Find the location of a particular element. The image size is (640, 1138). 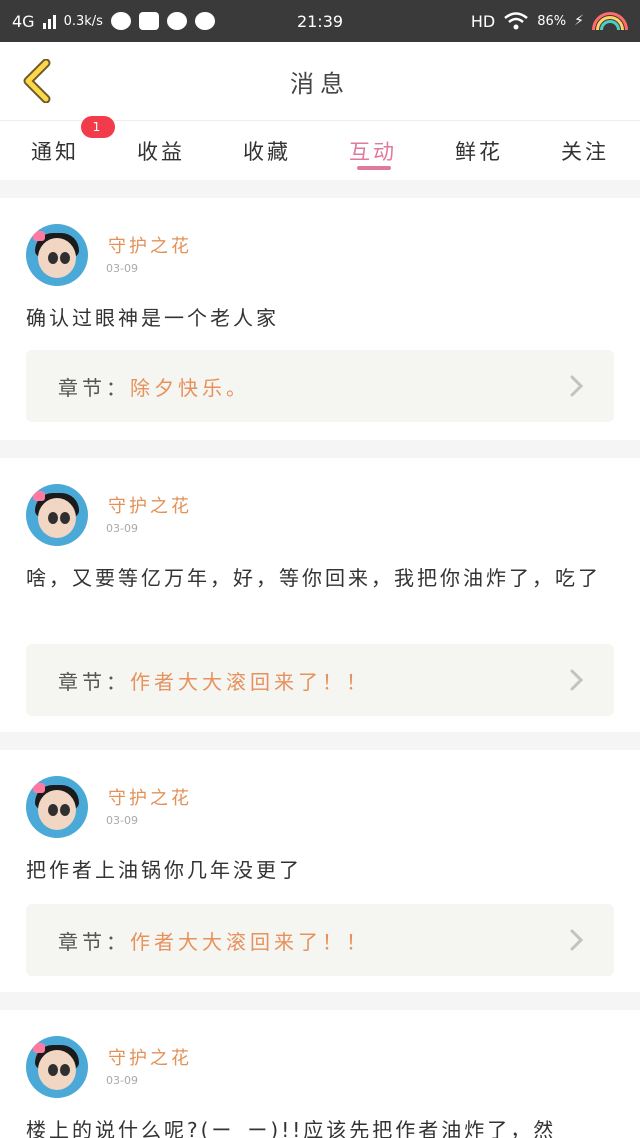

tab-label: 通知 is located at coordinates (55, 151).